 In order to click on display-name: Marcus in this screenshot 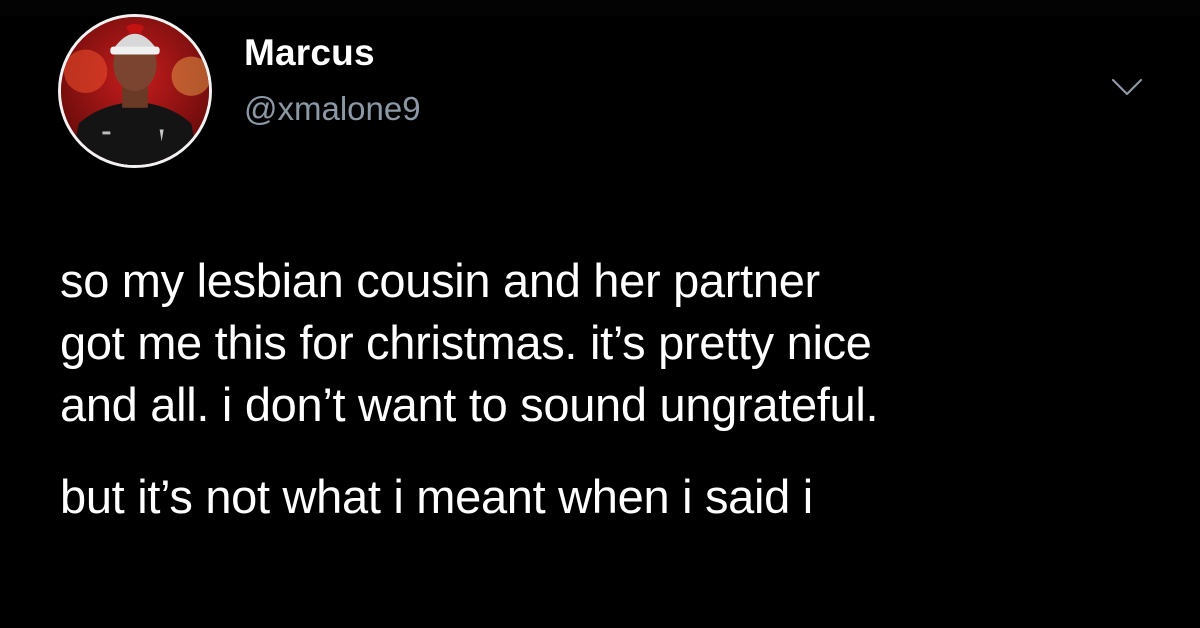, I will do `click(309, 53)`.